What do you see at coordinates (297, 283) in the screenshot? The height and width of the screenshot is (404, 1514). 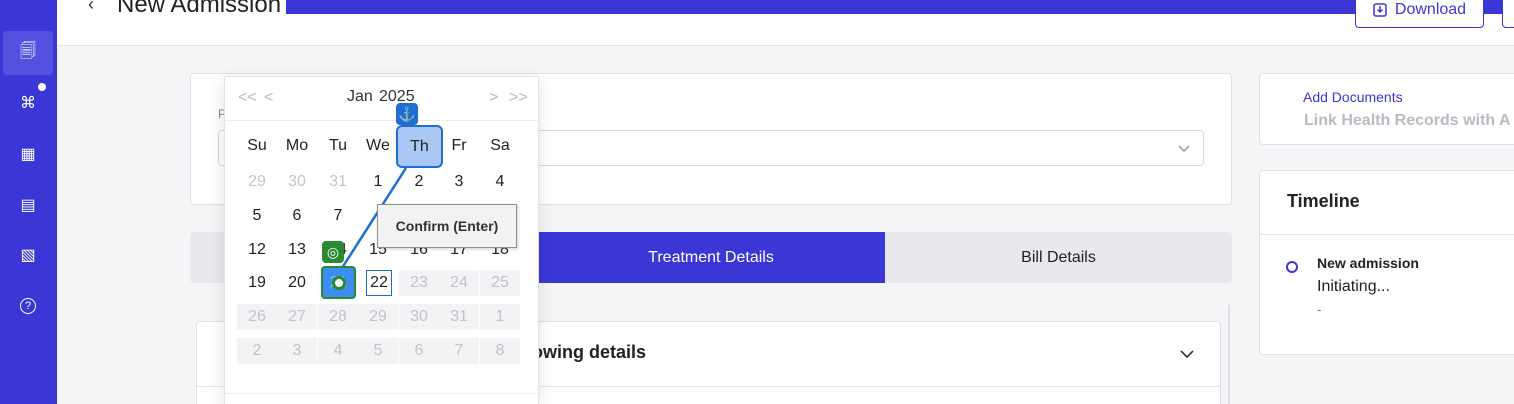 I see `calendar-day: 20` at bounding box center [297, 283].